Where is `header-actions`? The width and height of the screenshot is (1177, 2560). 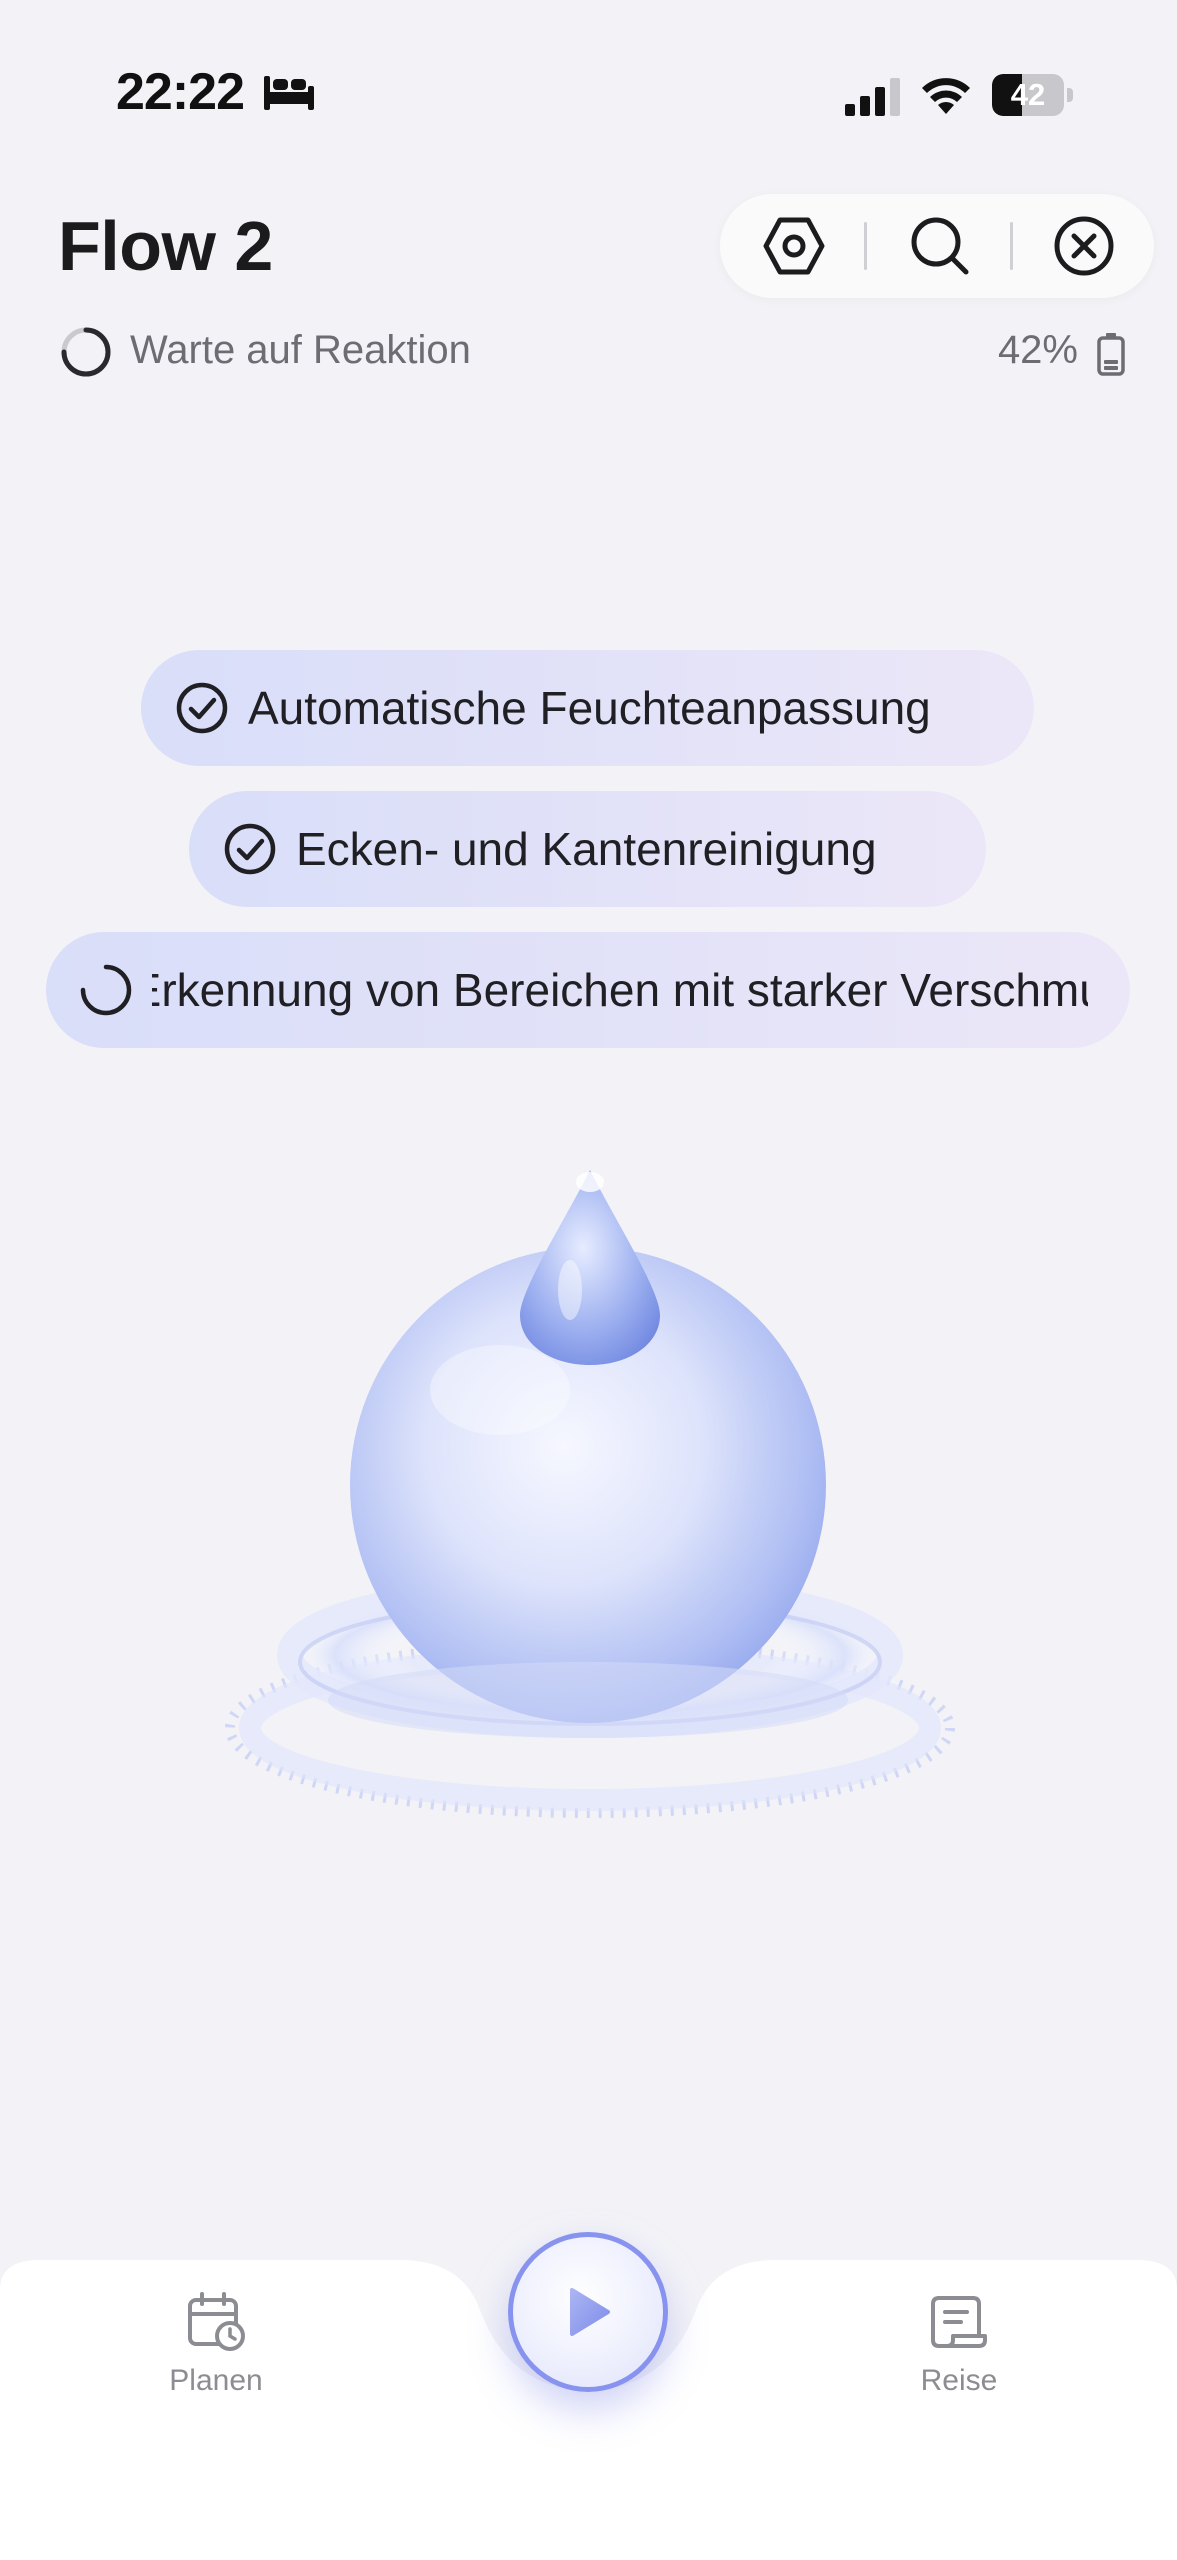
header-actions is located at coordinates (937, 246).